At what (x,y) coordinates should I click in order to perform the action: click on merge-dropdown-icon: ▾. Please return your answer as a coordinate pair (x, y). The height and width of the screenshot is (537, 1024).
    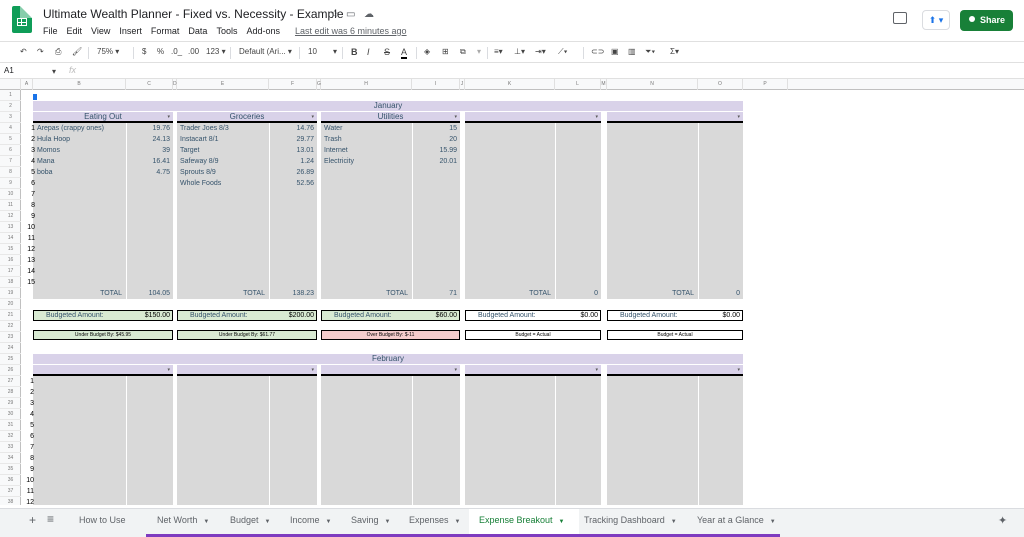
    Looking at the image, I should click on (479, 52).